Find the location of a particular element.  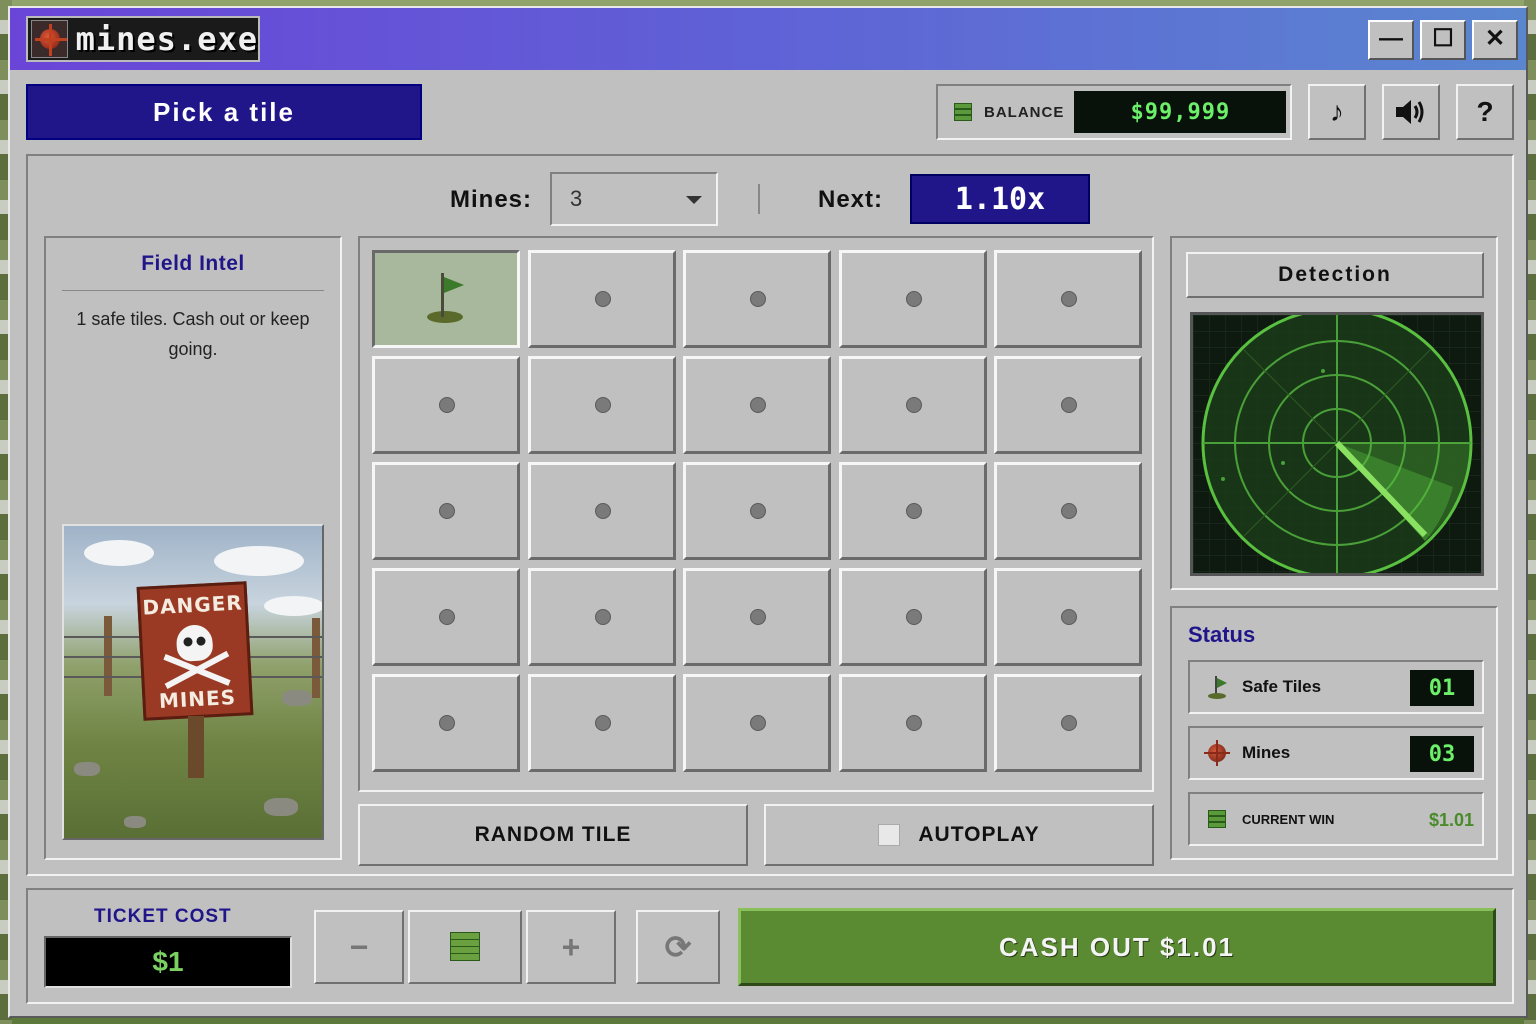

title-box: mines.exe is located at coordinates (143, 39).